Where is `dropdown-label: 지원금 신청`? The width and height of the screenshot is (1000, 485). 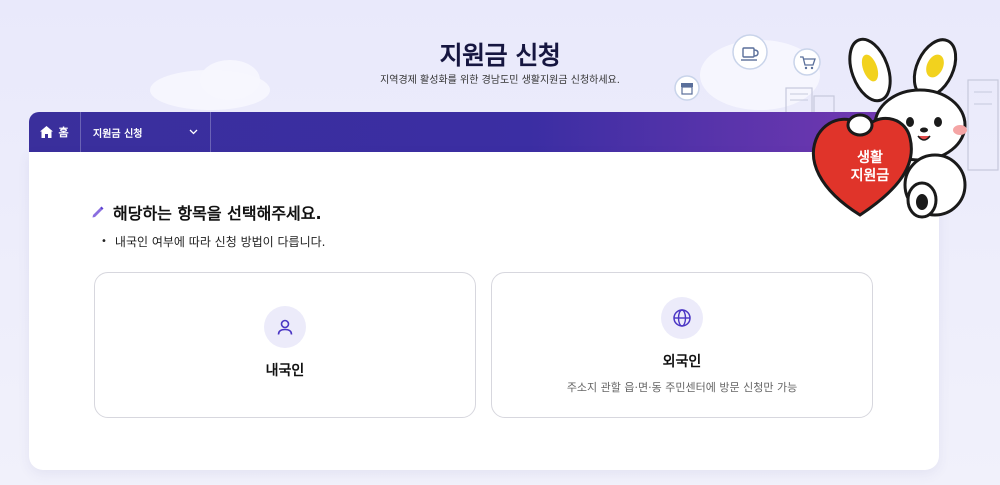 dropdown-label: 지원금 신청 is located at coordinates (118, 134).